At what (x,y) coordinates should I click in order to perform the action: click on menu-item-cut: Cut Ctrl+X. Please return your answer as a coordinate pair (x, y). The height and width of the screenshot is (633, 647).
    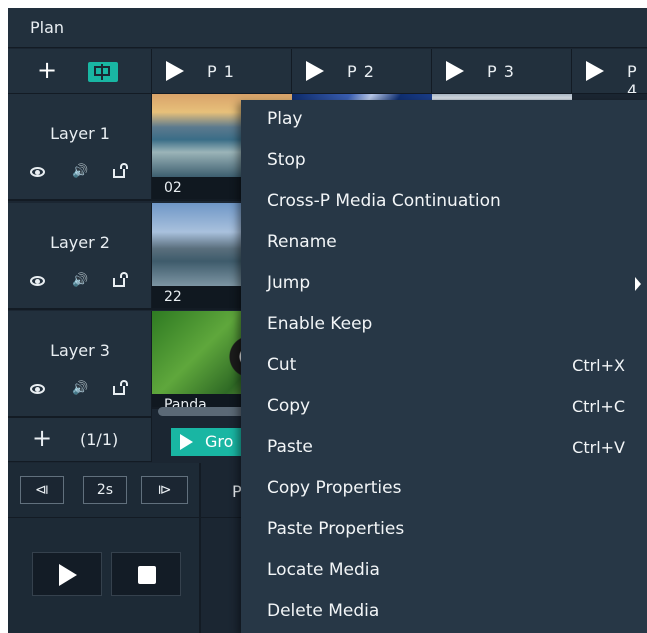
    Looking at the image, I should click on (444, 366).